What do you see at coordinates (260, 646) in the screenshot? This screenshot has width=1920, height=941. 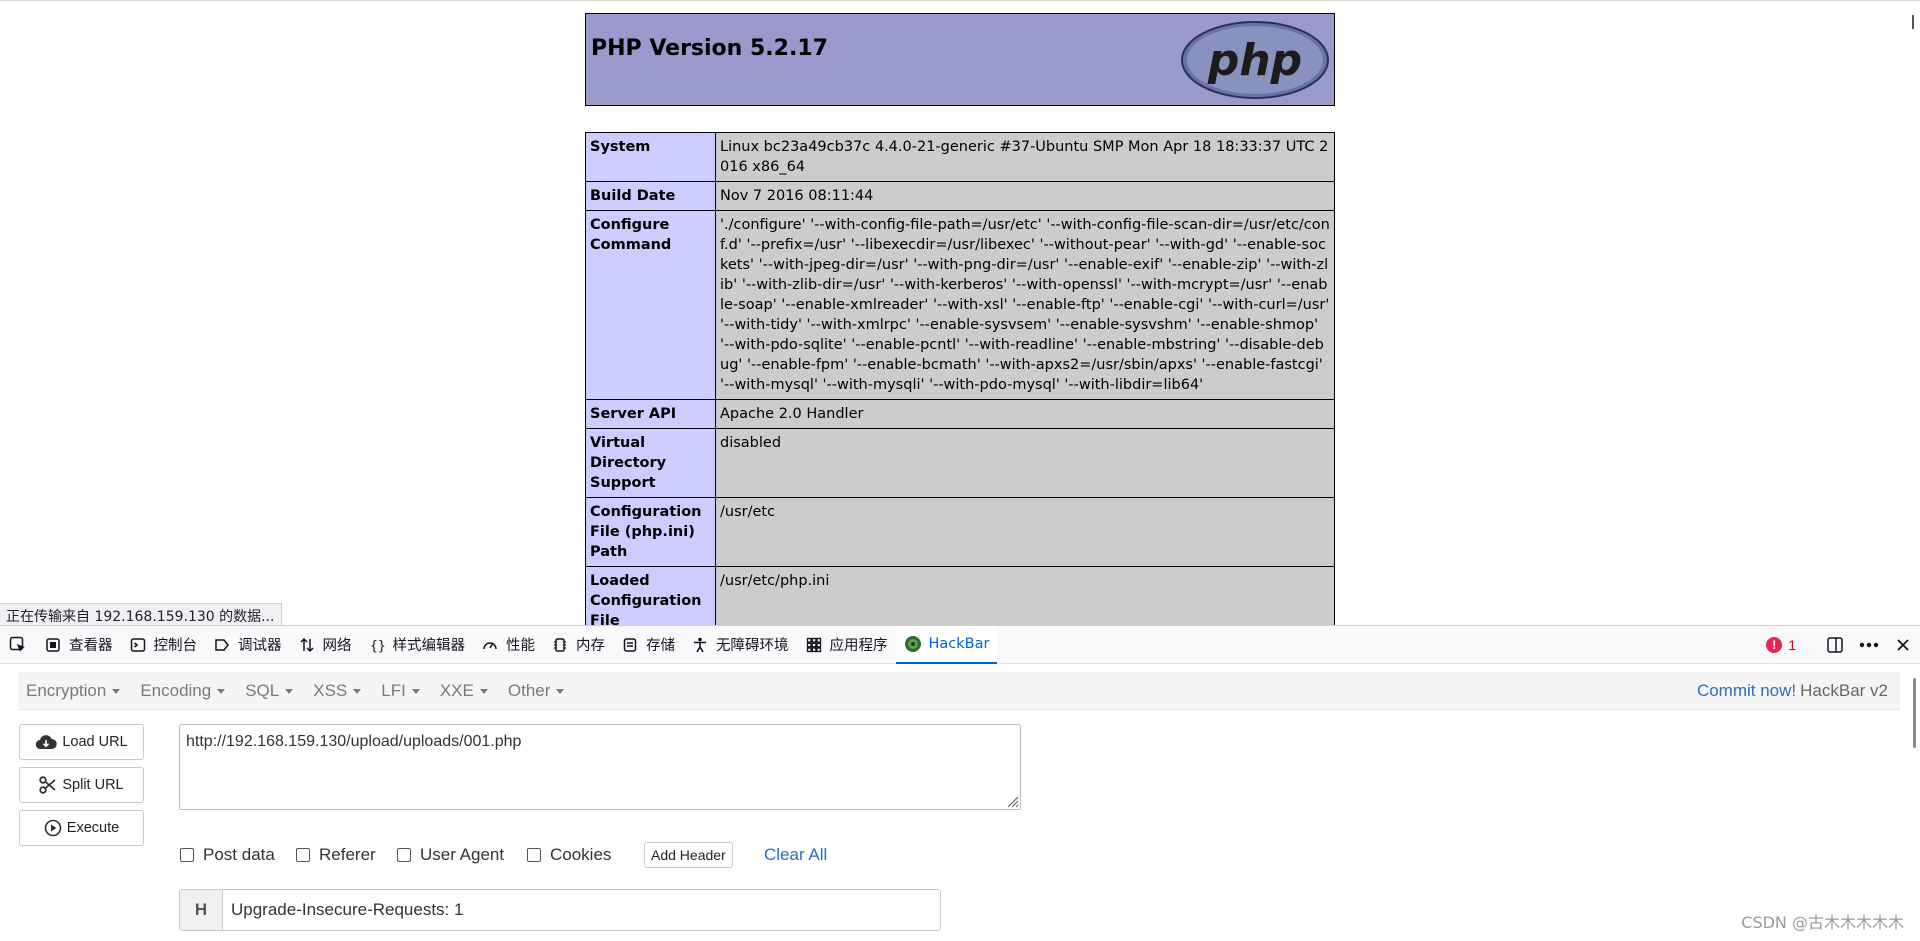 I see `devtools-tab-label: 调试器` at bounding box center [260, 646].